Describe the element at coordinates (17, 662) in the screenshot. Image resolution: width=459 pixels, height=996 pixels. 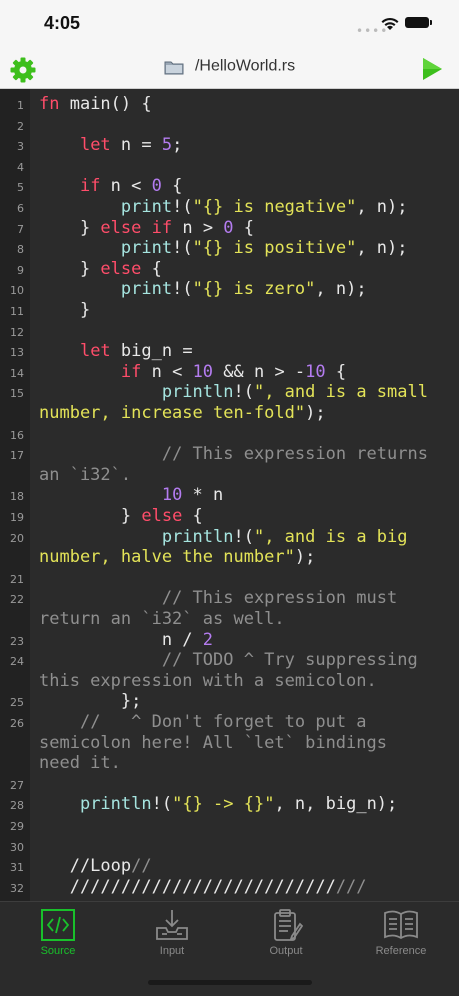
I see `line-number: 24` at that location.